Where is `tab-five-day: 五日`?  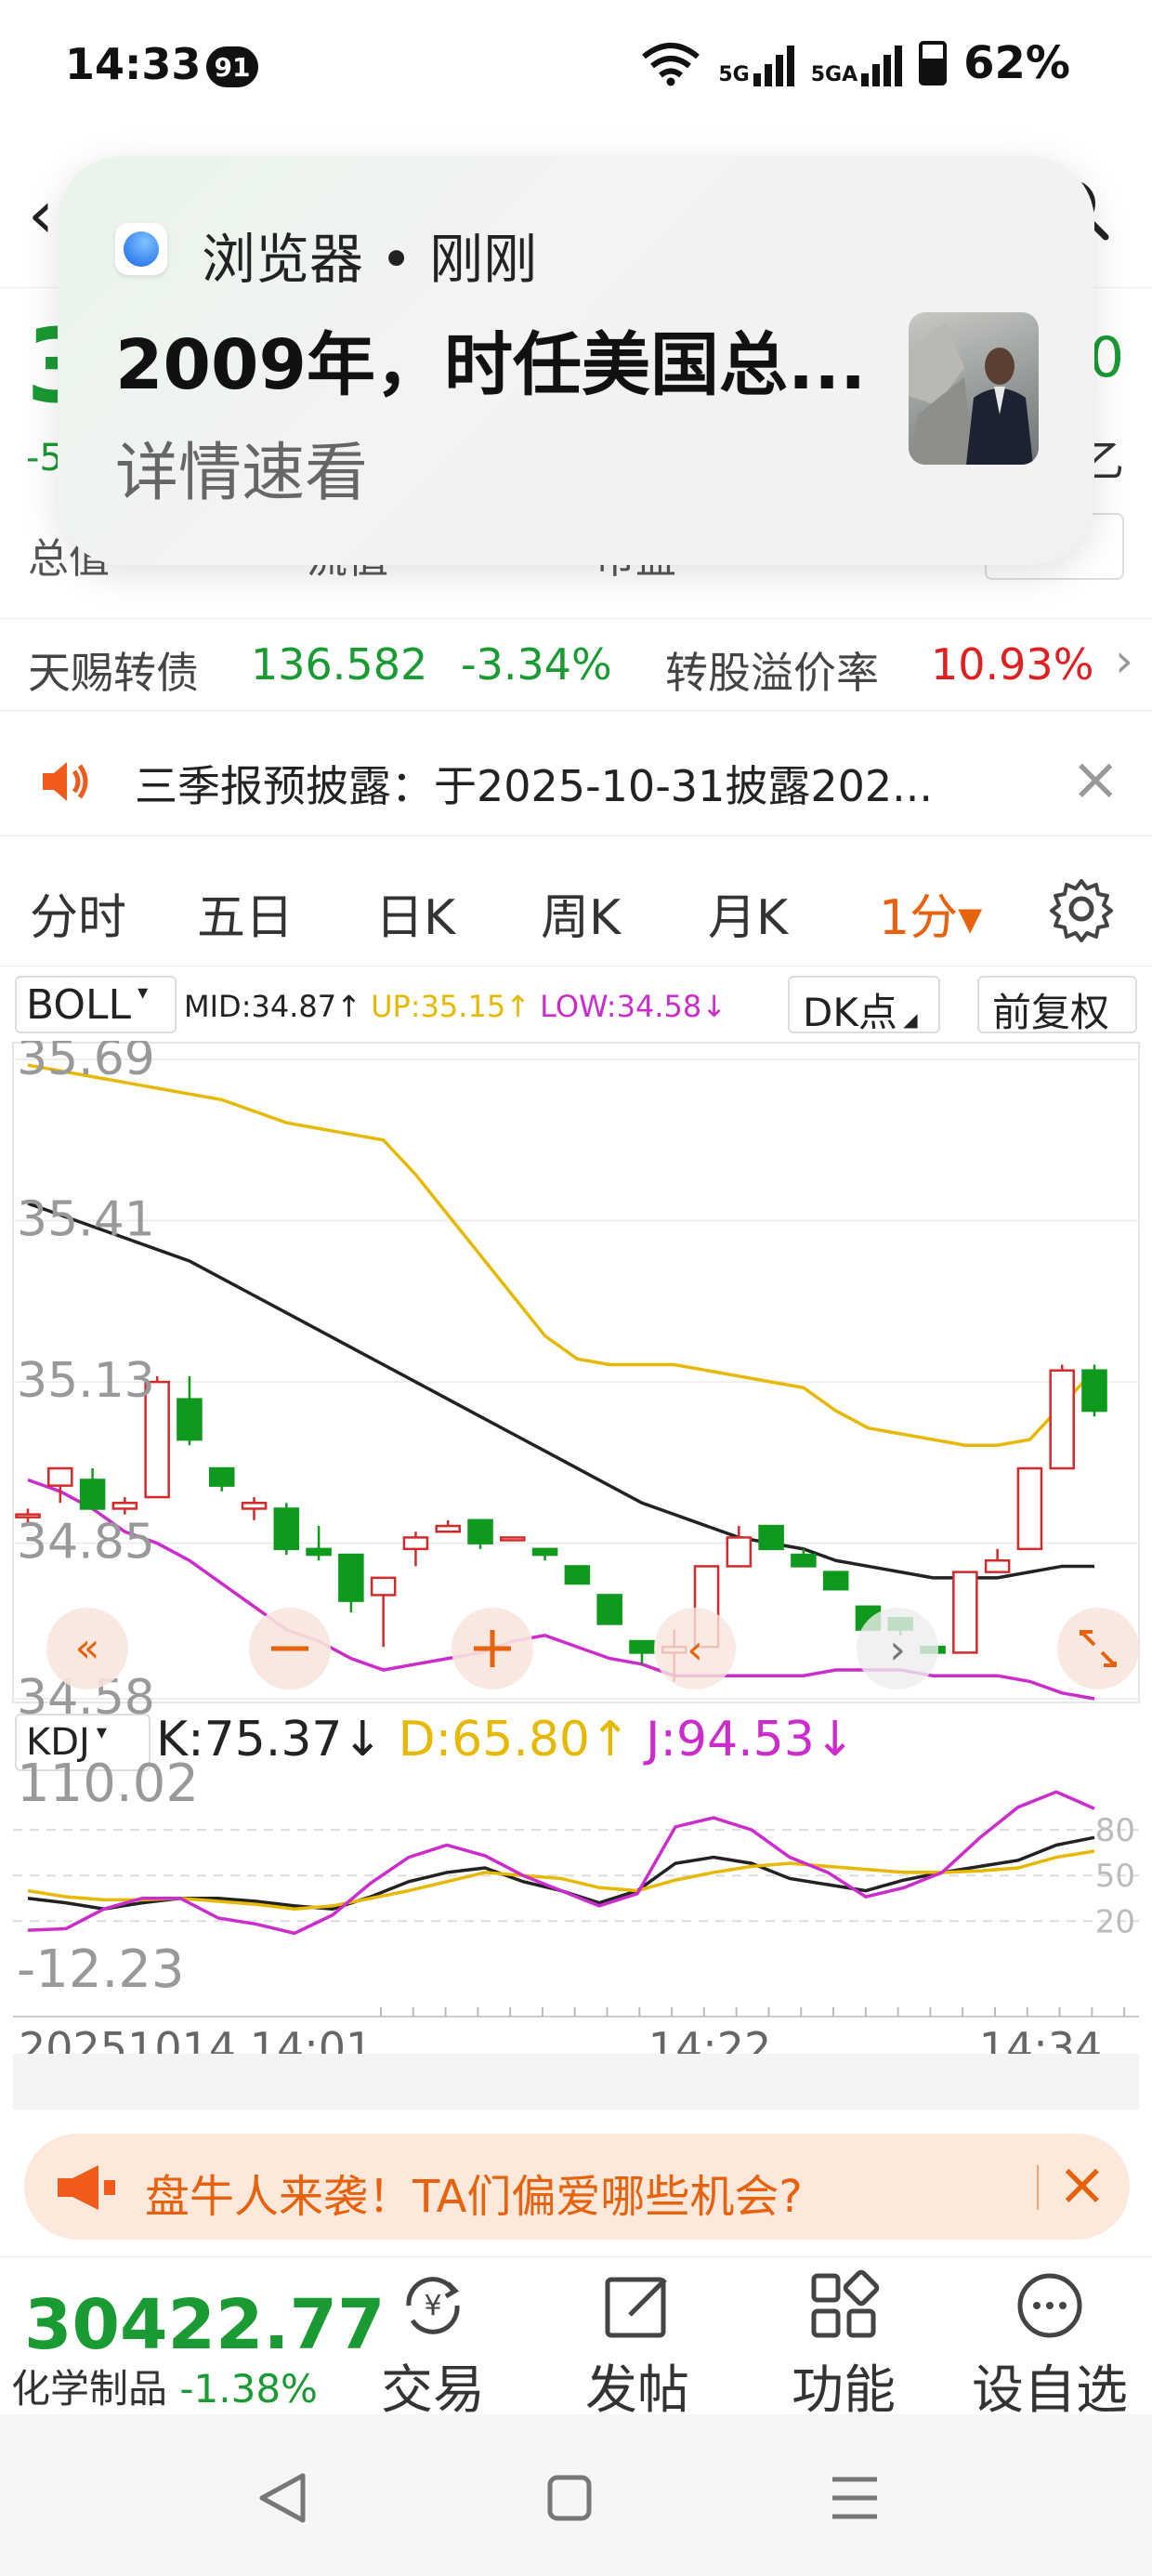 tab-five-day: 五日 is located at coordinates (246, 913).